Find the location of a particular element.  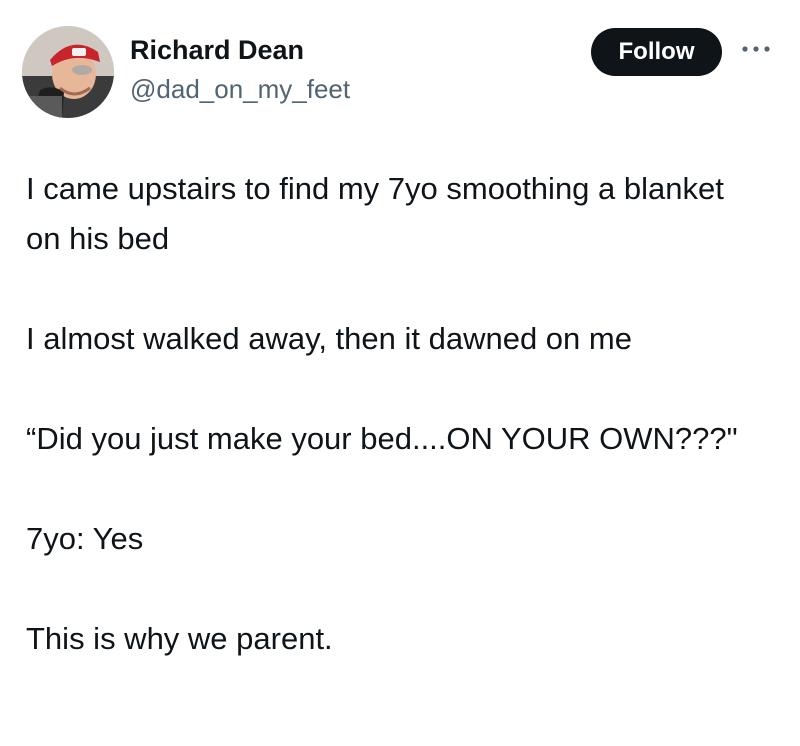

author-display-name: Richard Dean is located at coordinates (217, 50).